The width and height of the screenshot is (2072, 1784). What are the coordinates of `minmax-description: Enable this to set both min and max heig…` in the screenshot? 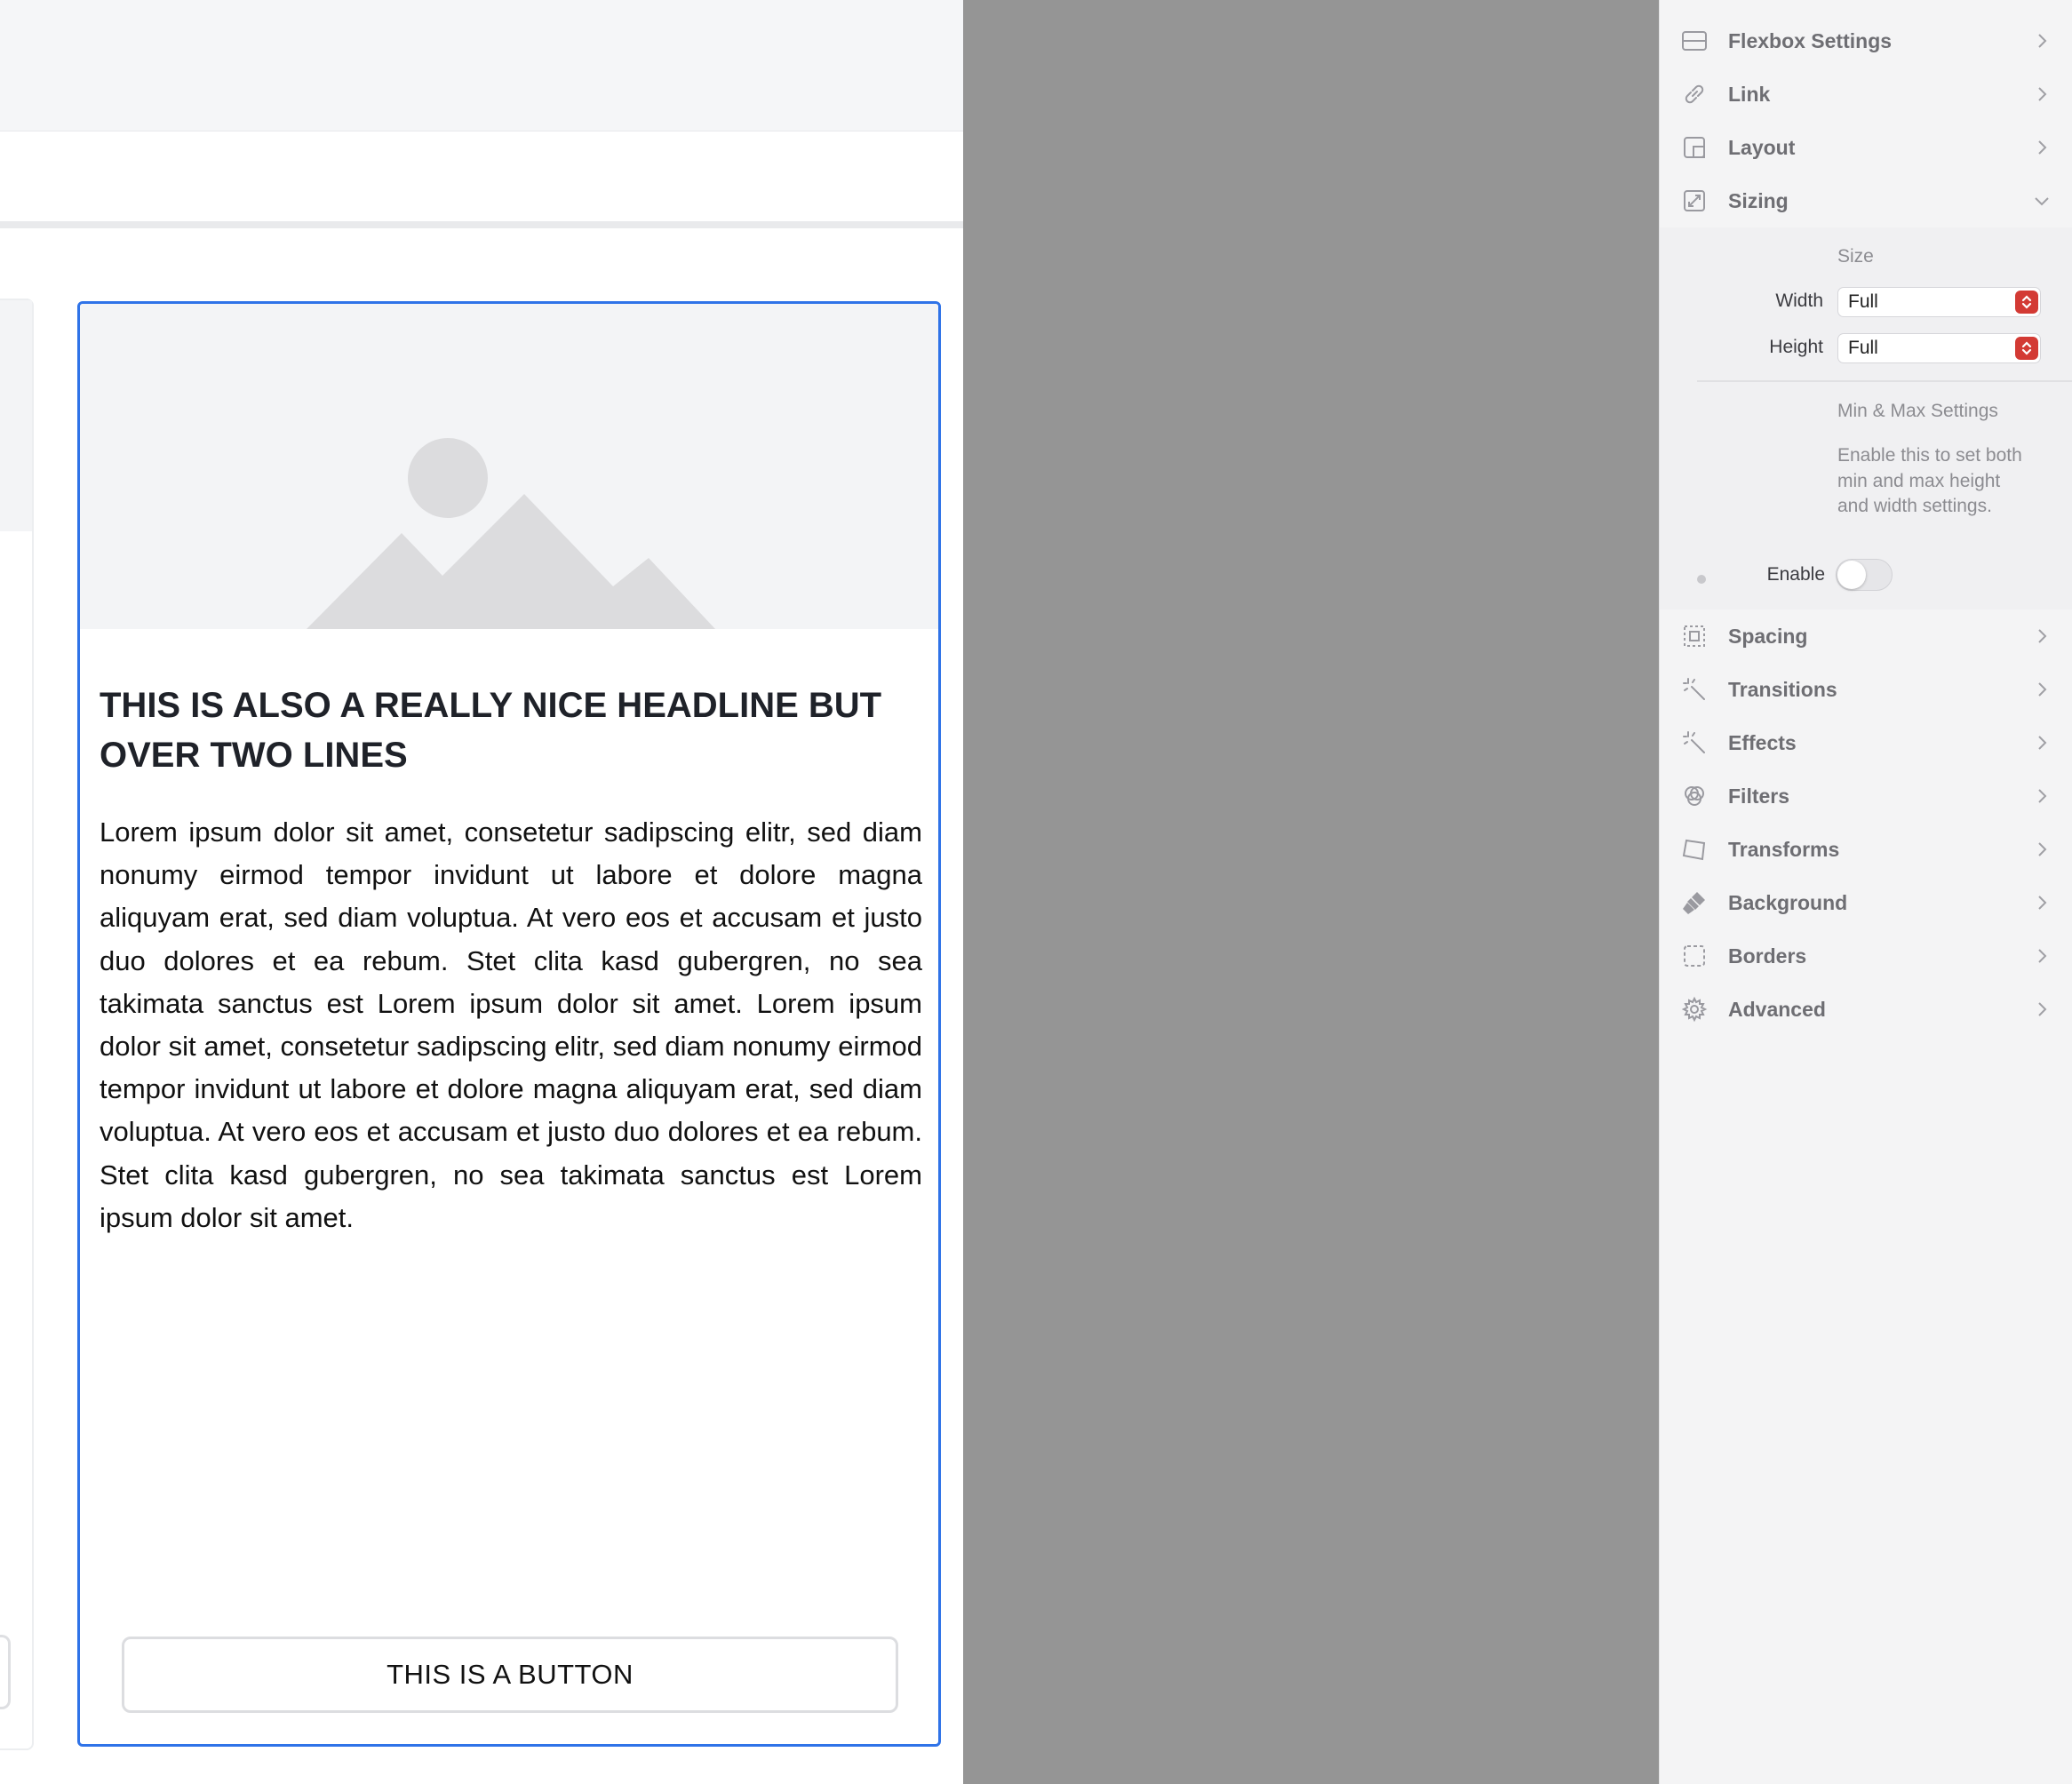 It's located at (1930, 480).